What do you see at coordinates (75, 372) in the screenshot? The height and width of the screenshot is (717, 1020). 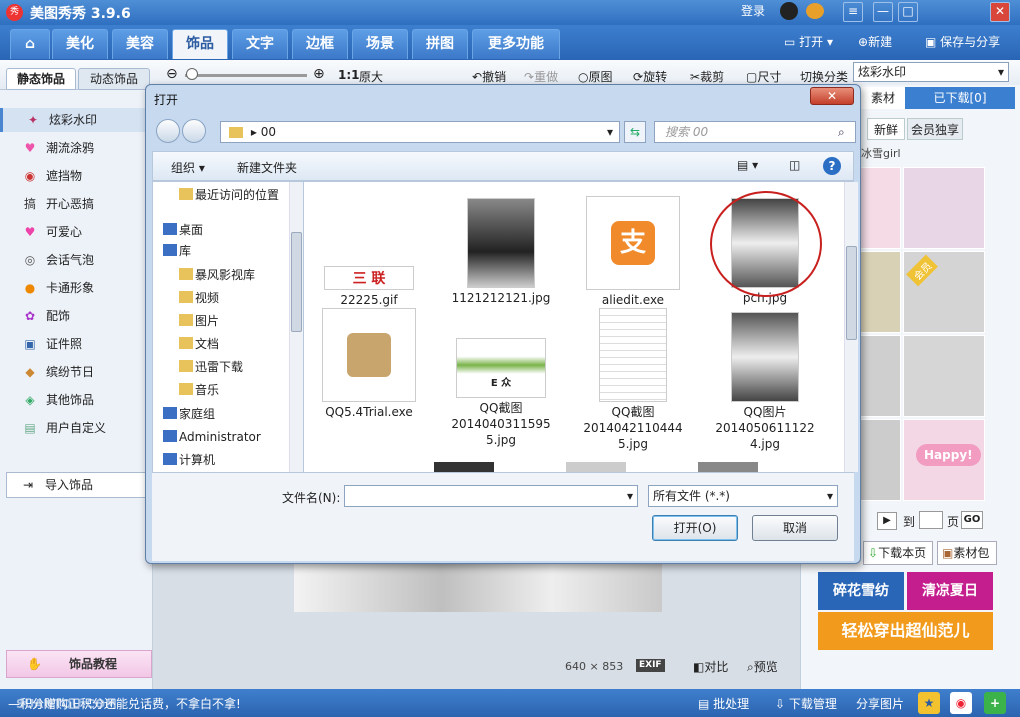 I see `accessory-category-item: ◆ 缤纷节日` at bounding box center [75, 372].